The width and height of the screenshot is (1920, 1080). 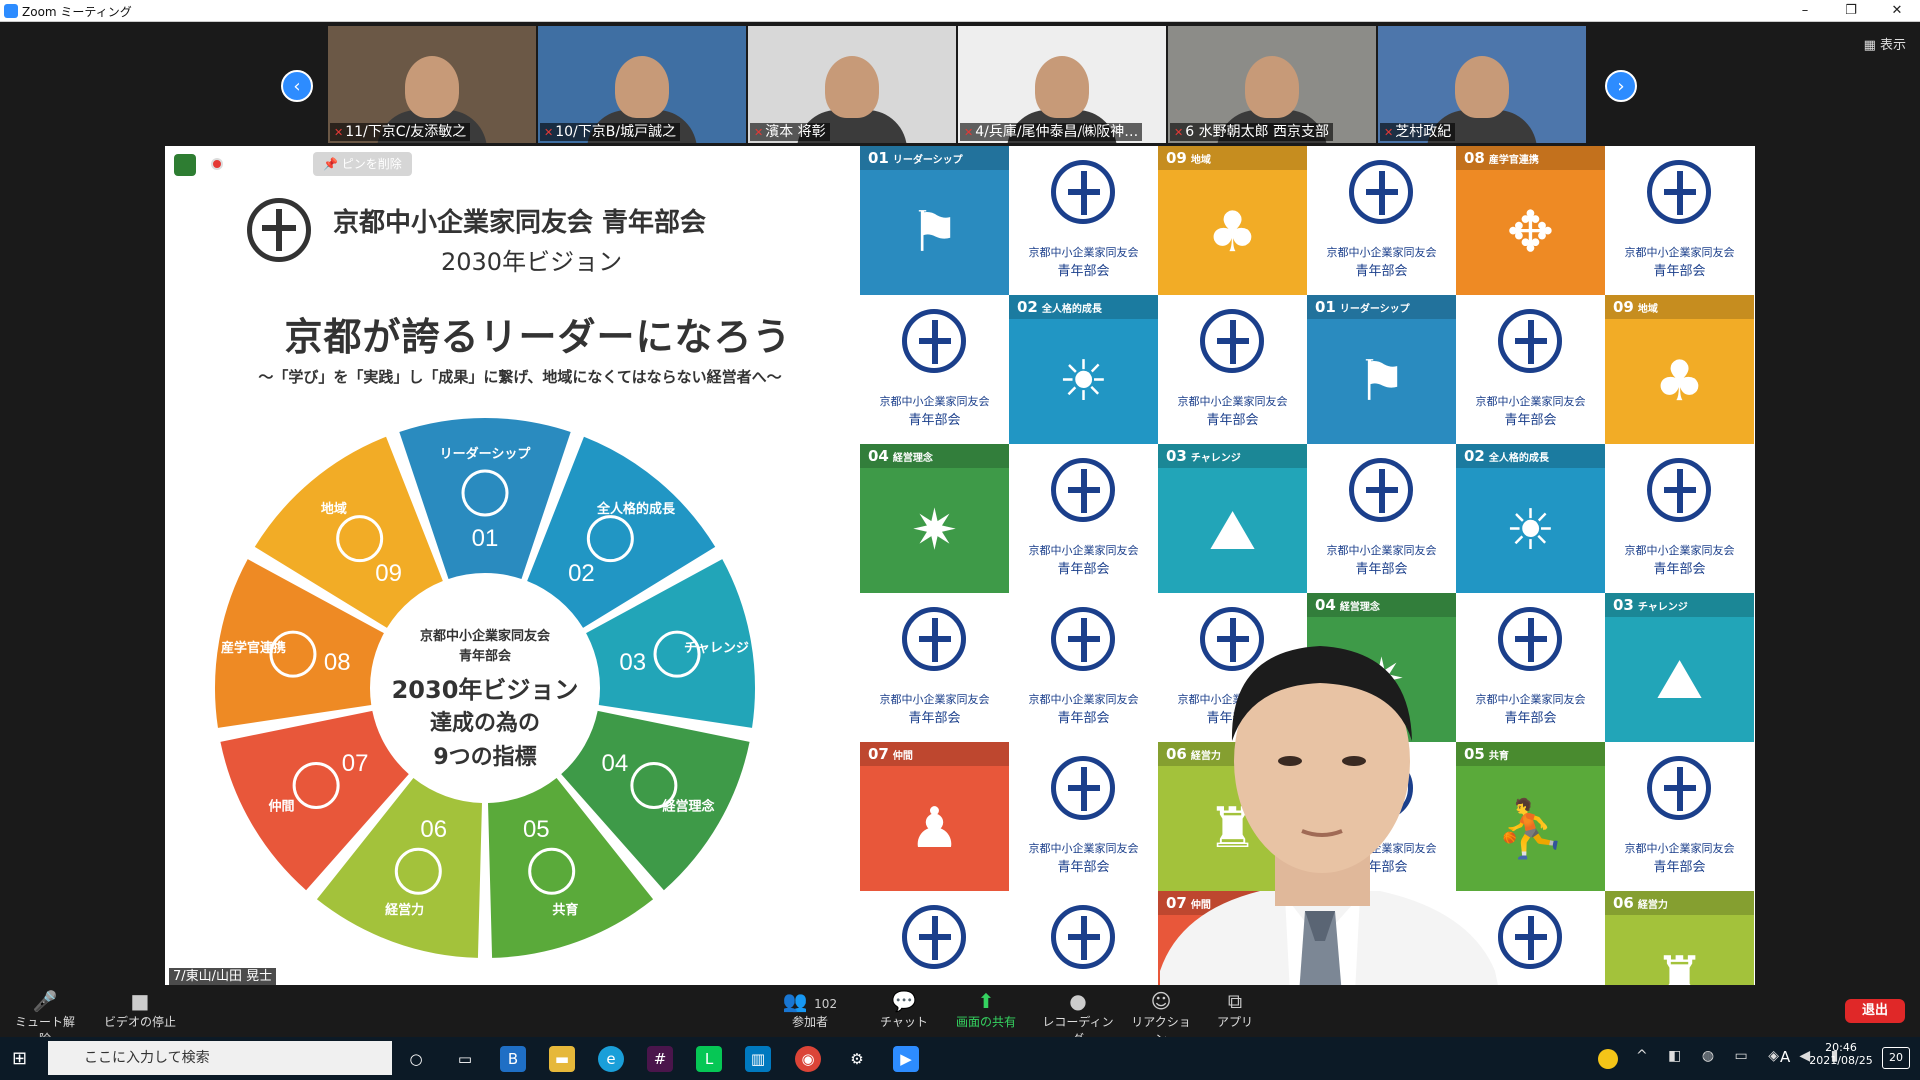 I want to click on wheel-center-text: 2030年ビジョン, so click(x=485, y=690).